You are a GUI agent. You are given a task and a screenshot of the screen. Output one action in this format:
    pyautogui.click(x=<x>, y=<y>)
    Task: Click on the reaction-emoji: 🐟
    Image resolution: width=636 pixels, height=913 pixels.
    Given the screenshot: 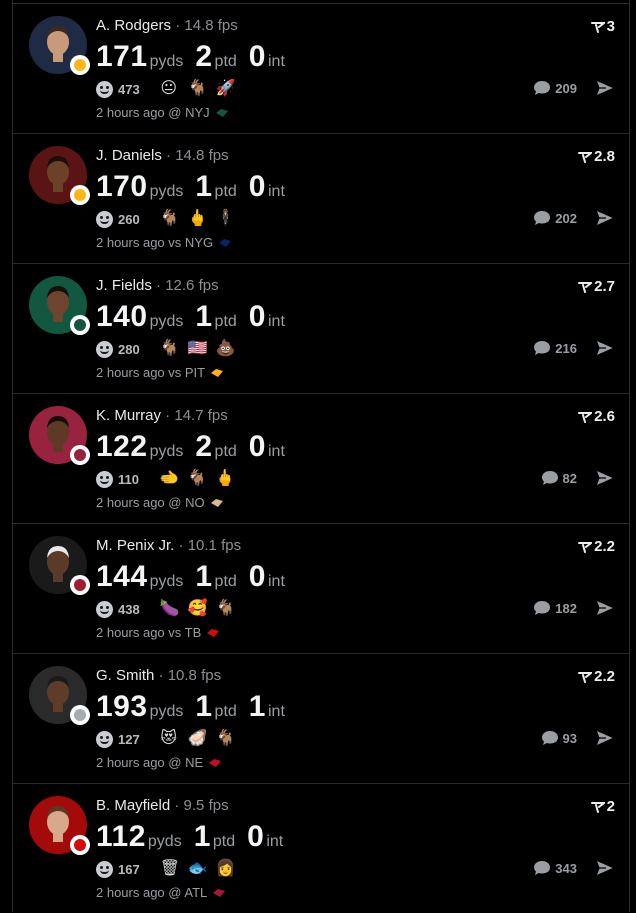 What is the action you would take?
    pyautogui.click(x=198, y=869)
    